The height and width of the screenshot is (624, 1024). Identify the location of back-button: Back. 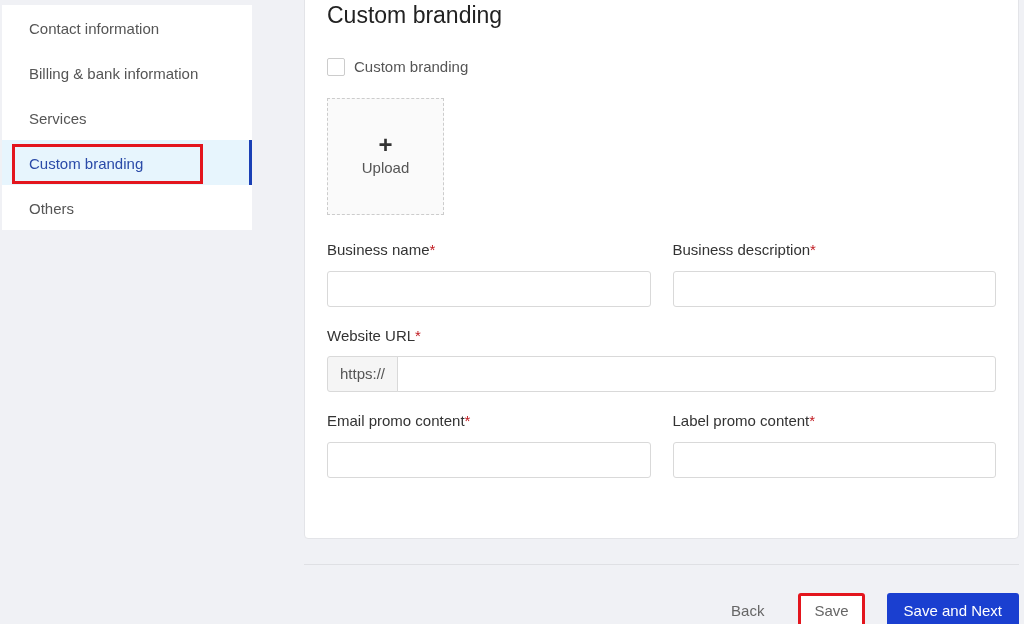
(748, 608).